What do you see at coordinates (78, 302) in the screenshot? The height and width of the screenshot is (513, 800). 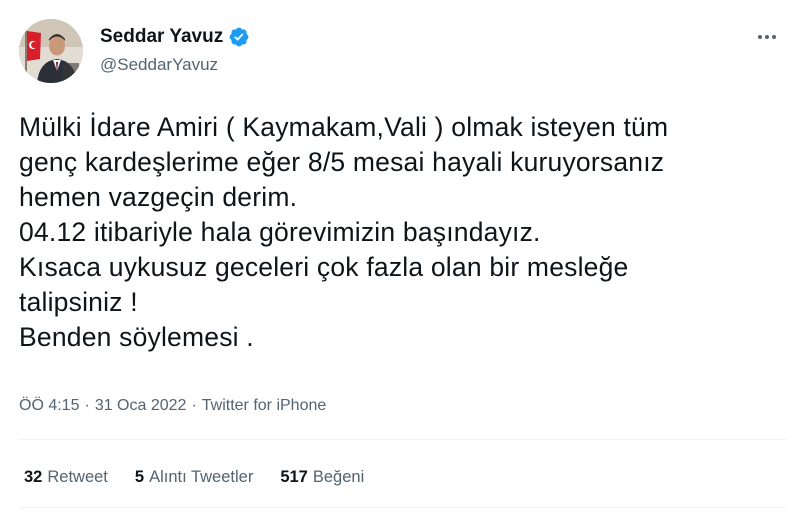 I see `tweet-text-line: talipsiniz !` at bounding box center [78, 302].